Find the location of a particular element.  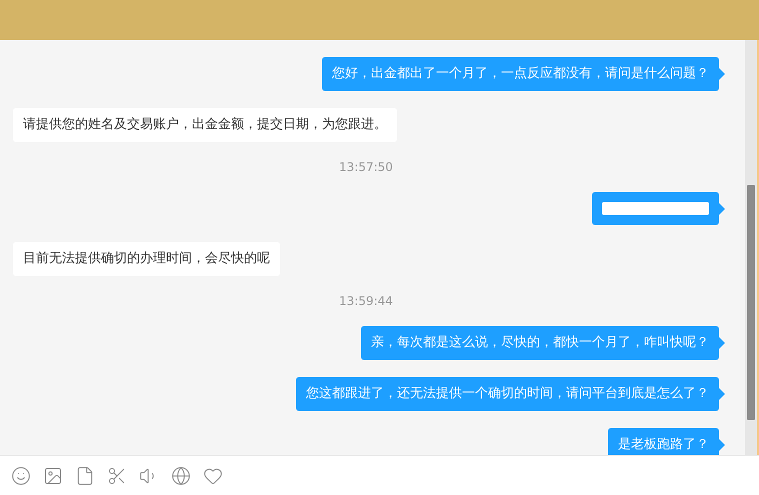

timestamp: 13:59:44 is located at coordinates (366, 301).